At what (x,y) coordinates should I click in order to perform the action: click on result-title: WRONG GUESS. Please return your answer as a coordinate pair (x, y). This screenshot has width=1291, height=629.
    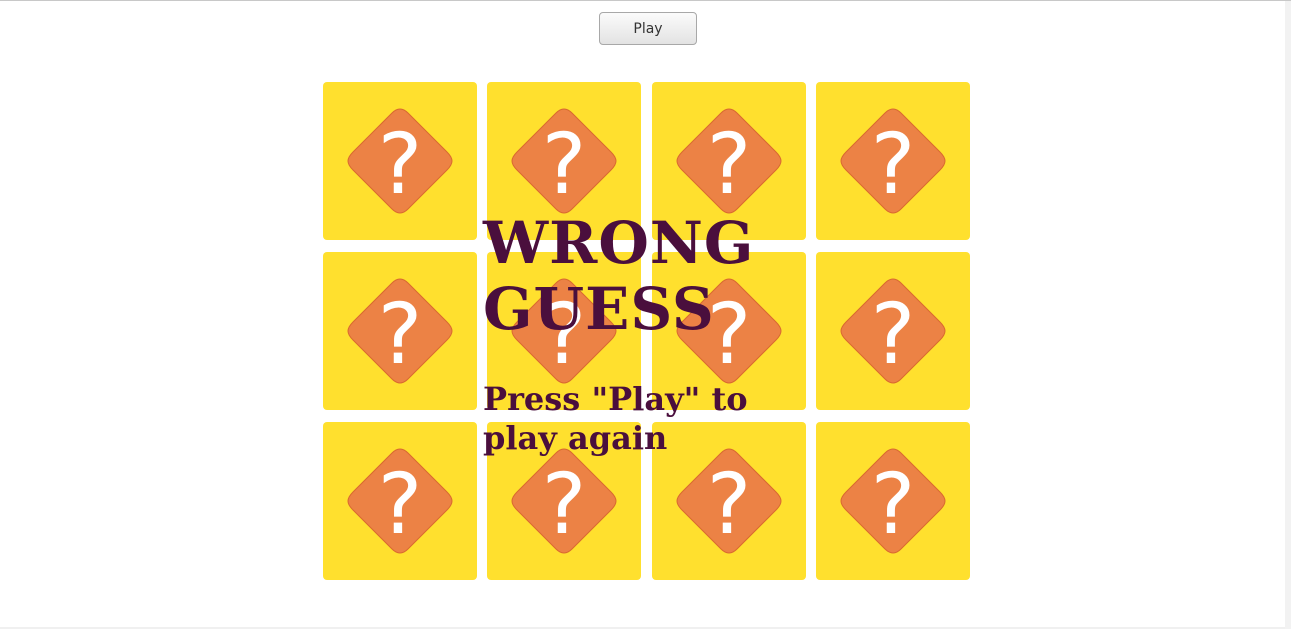
    Looking at the image, I should click on (619, 276).